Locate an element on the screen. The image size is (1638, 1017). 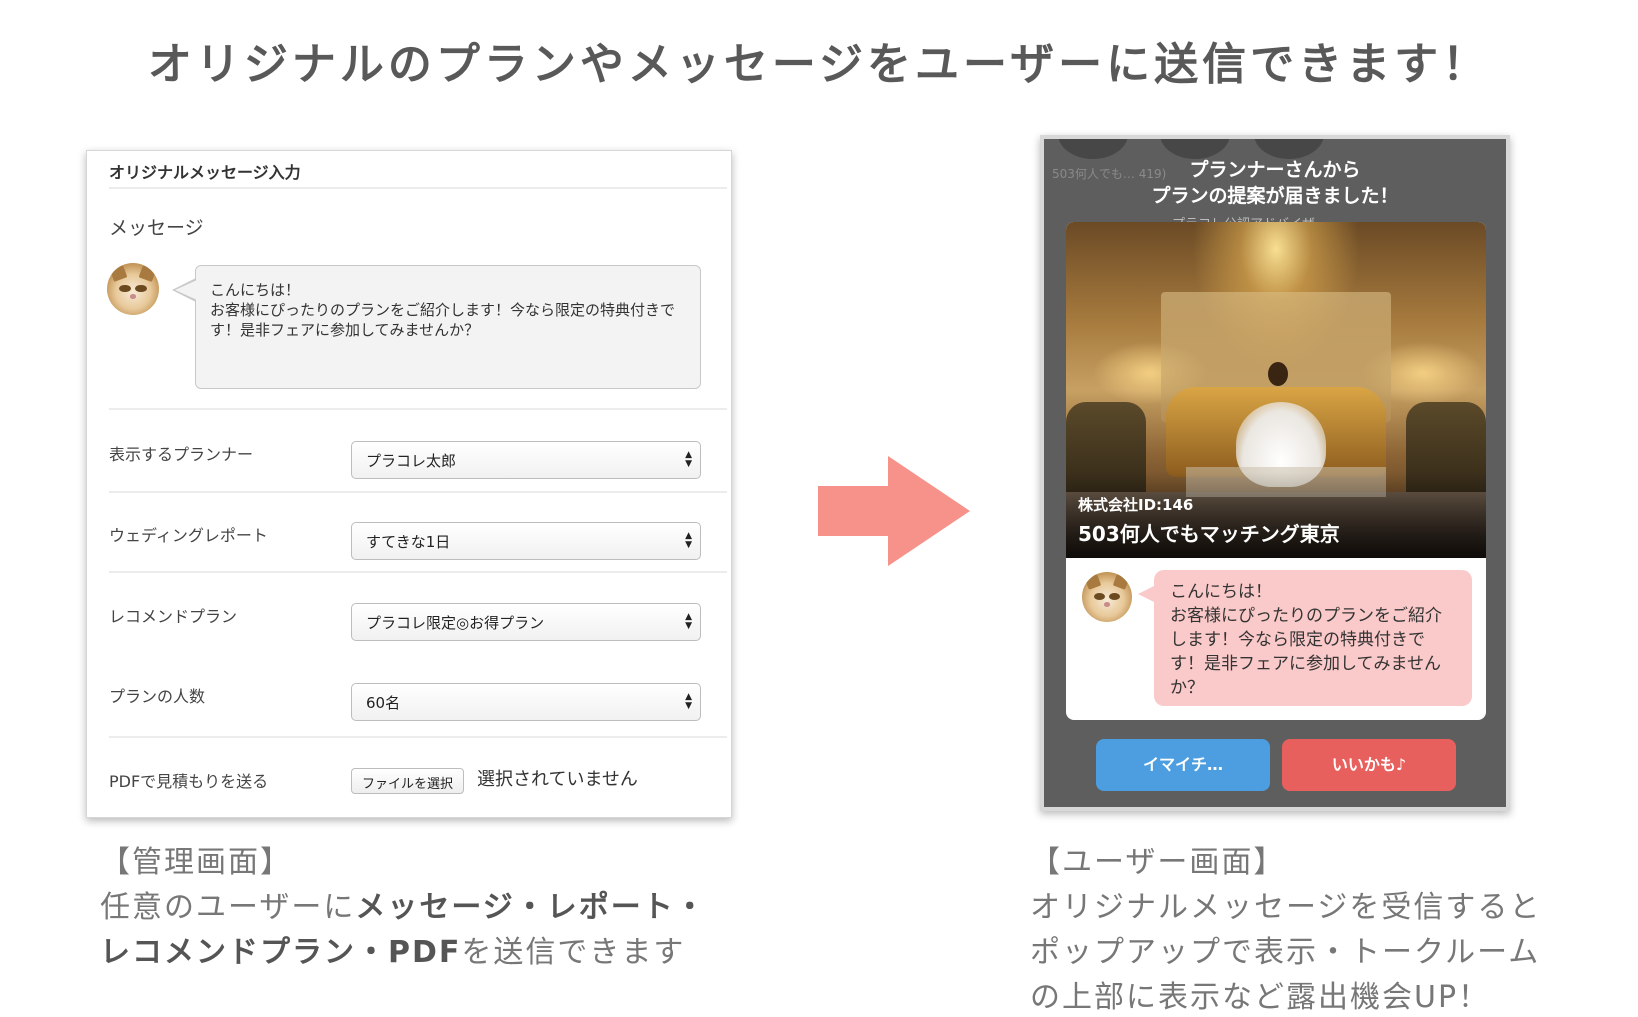
message-label: メッセージ is located at coordinates (156, 228).